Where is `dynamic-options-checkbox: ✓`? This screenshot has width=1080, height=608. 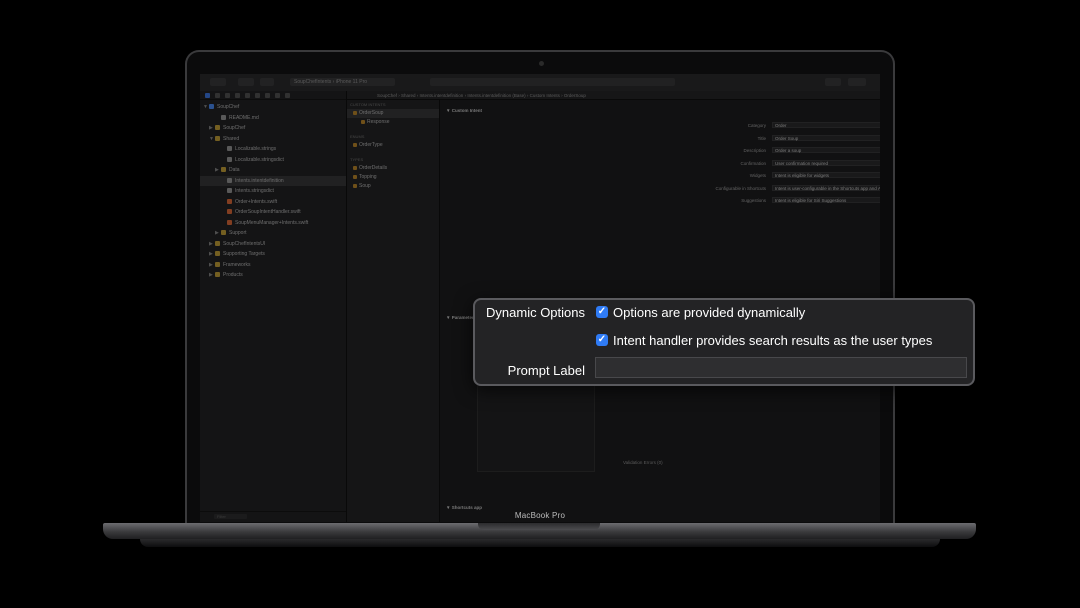 dynamic-options-checkbox: ✓ is located at coordinates (602, 312).